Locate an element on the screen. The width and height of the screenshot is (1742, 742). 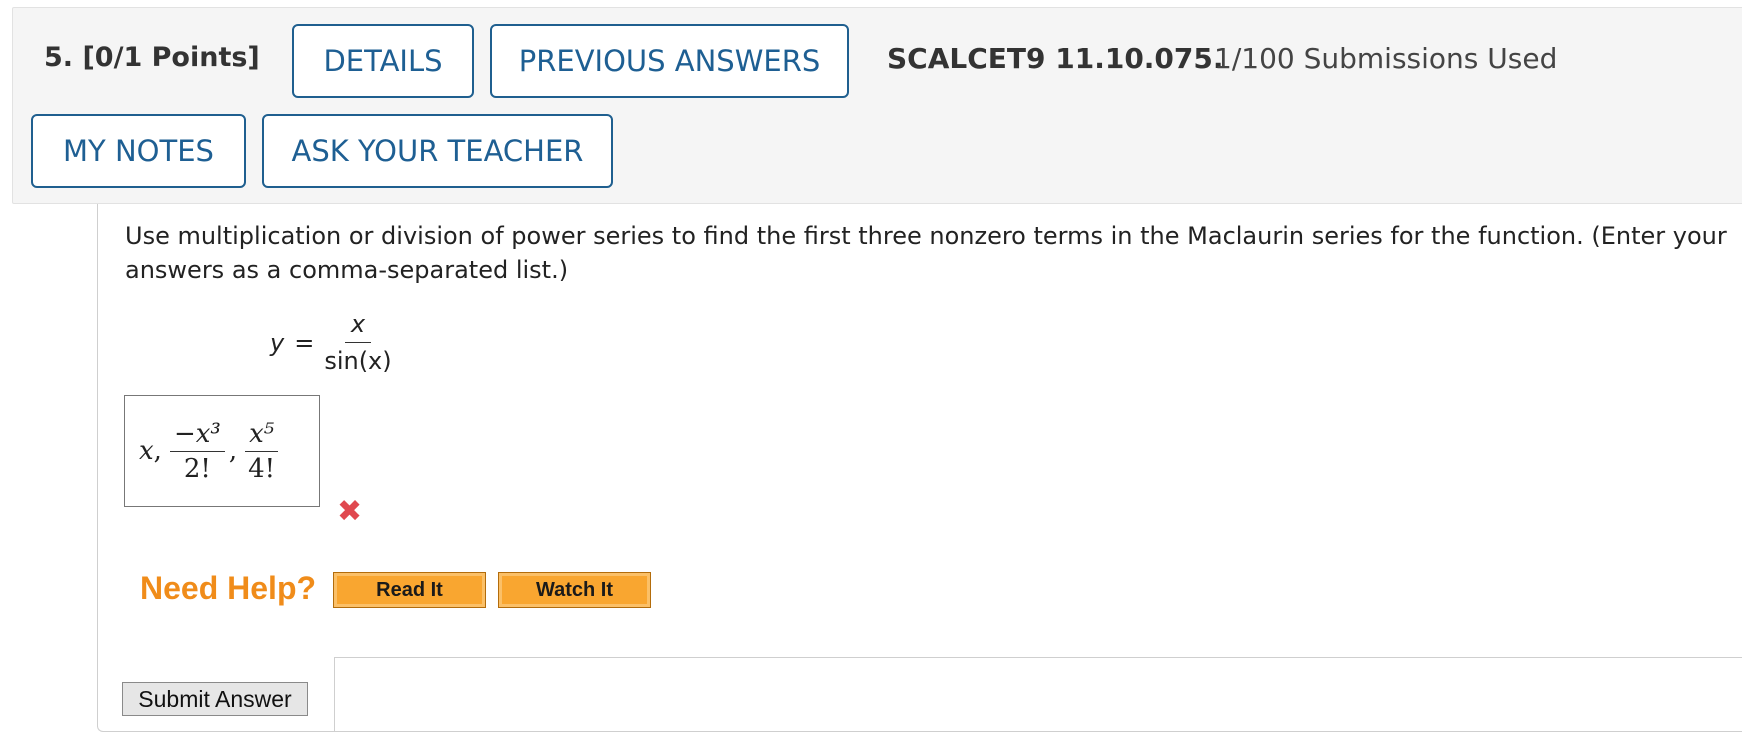
question-number: 5. is located at coordinates (59, 57).